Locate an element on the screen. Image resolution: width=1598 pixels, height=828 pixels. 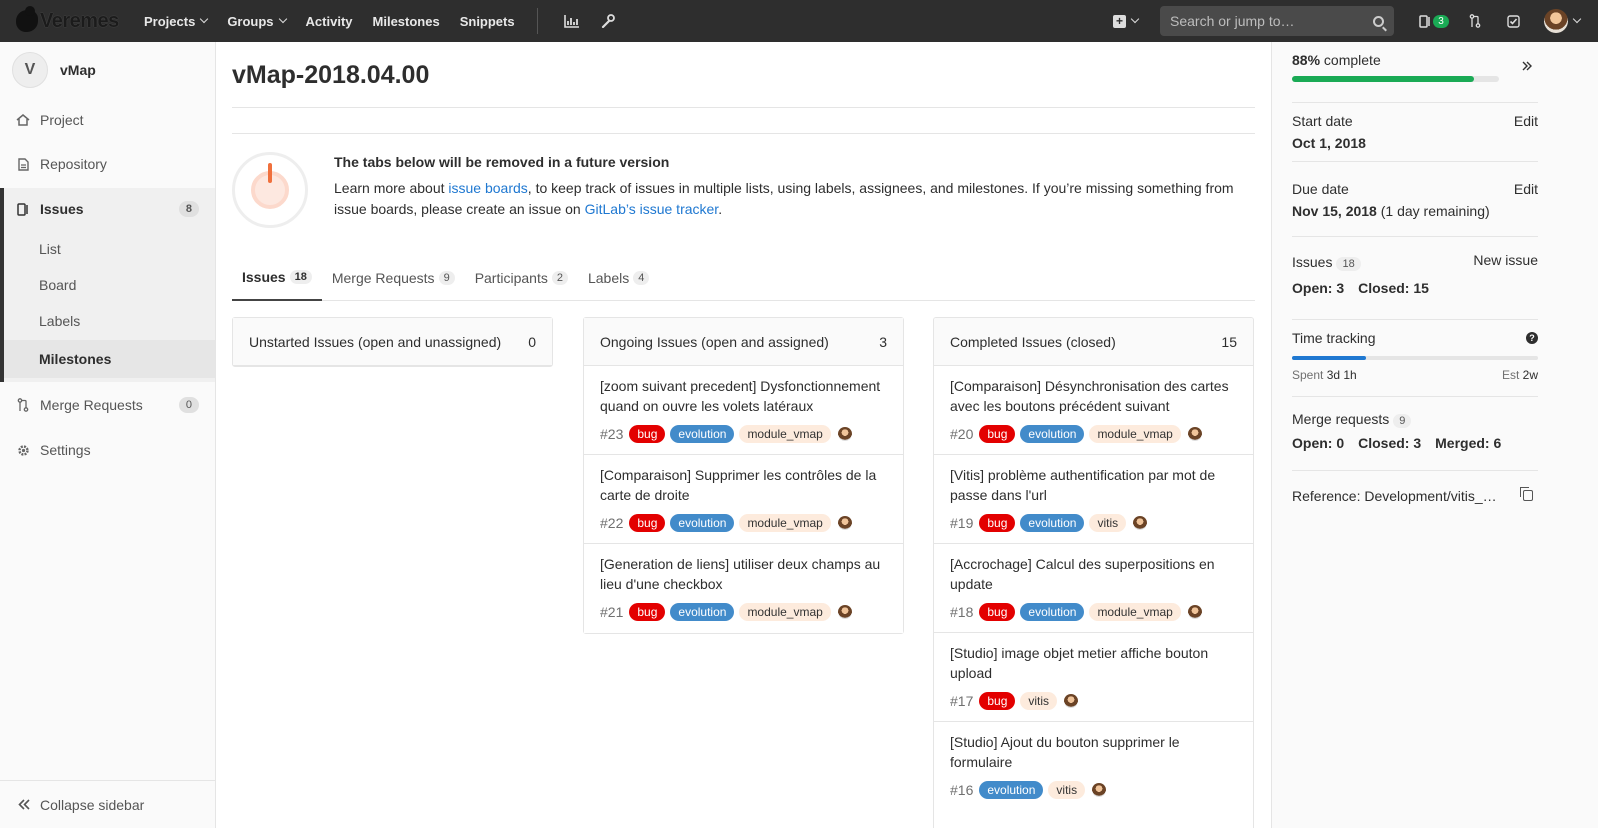
merge-request-icon is located at coordinates (1475, 21).